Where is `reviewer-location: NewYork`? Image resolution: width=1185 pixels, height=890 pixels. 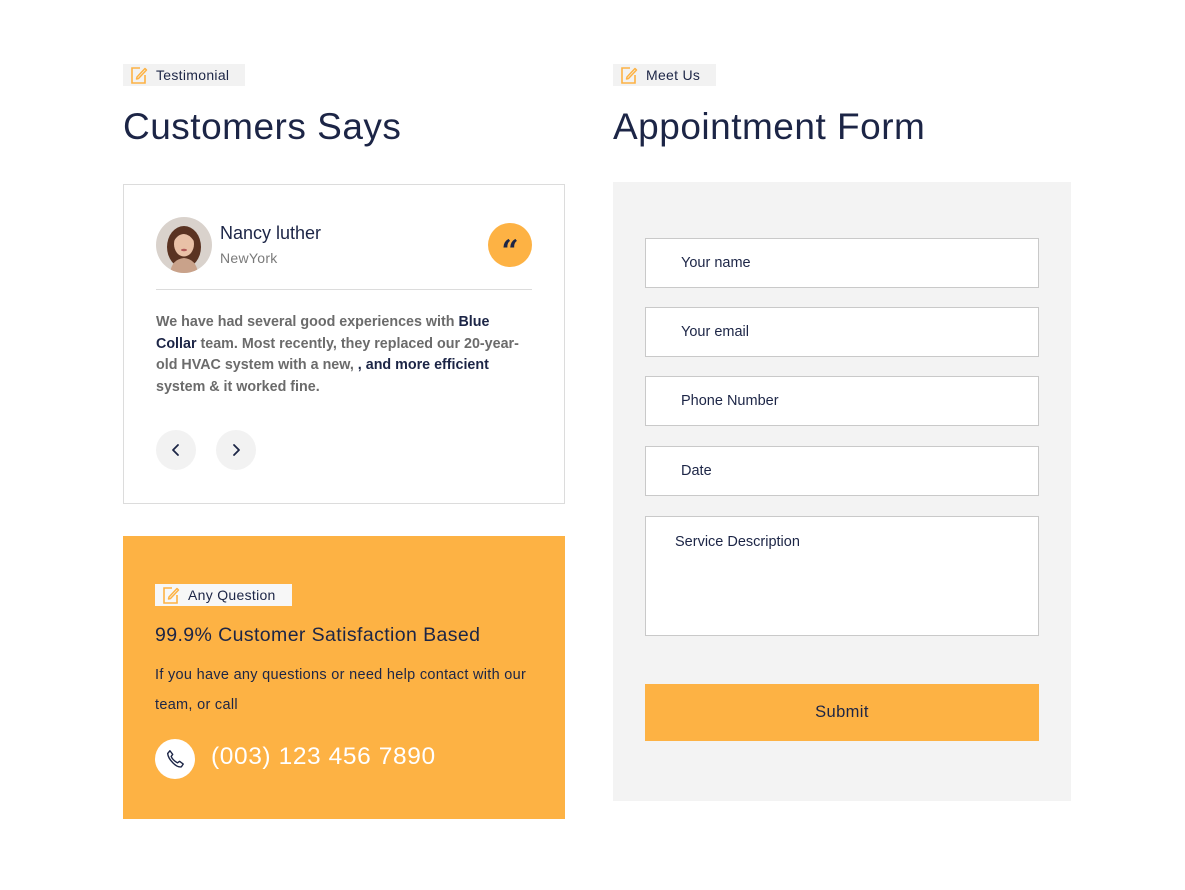 reviewer-location: NewYork is located at coordinates (249, 258).